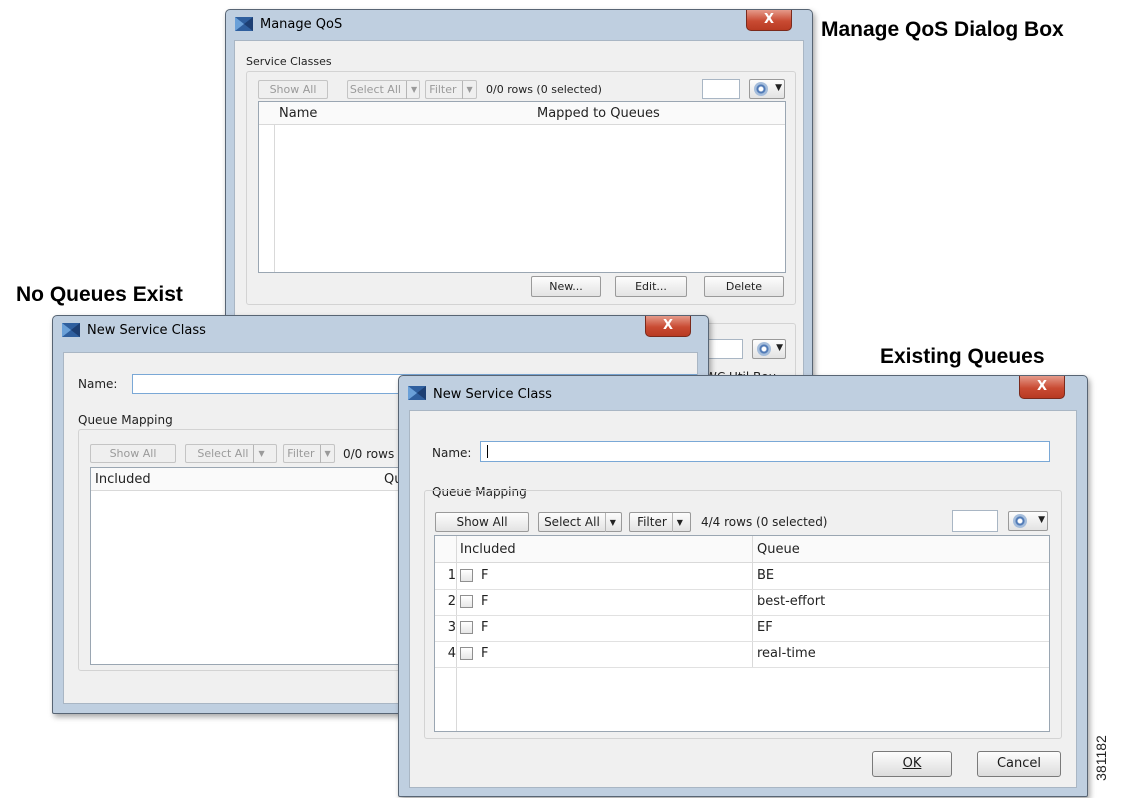  I want to click on existing-titlebar: New Service Class X, so click(743, 391).